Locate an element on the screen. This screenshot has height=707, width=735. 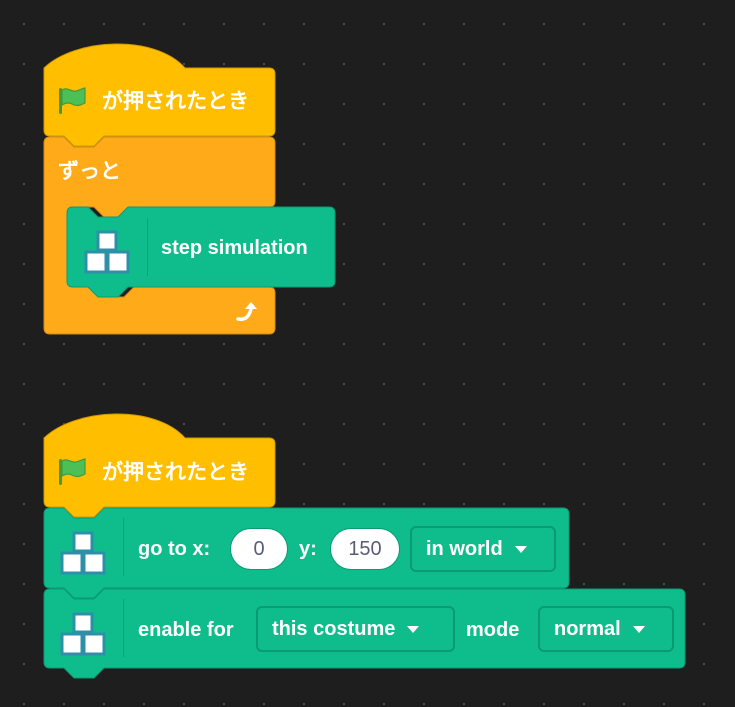
target-dropdown-value: this costume is located at coordinates (334, 628).